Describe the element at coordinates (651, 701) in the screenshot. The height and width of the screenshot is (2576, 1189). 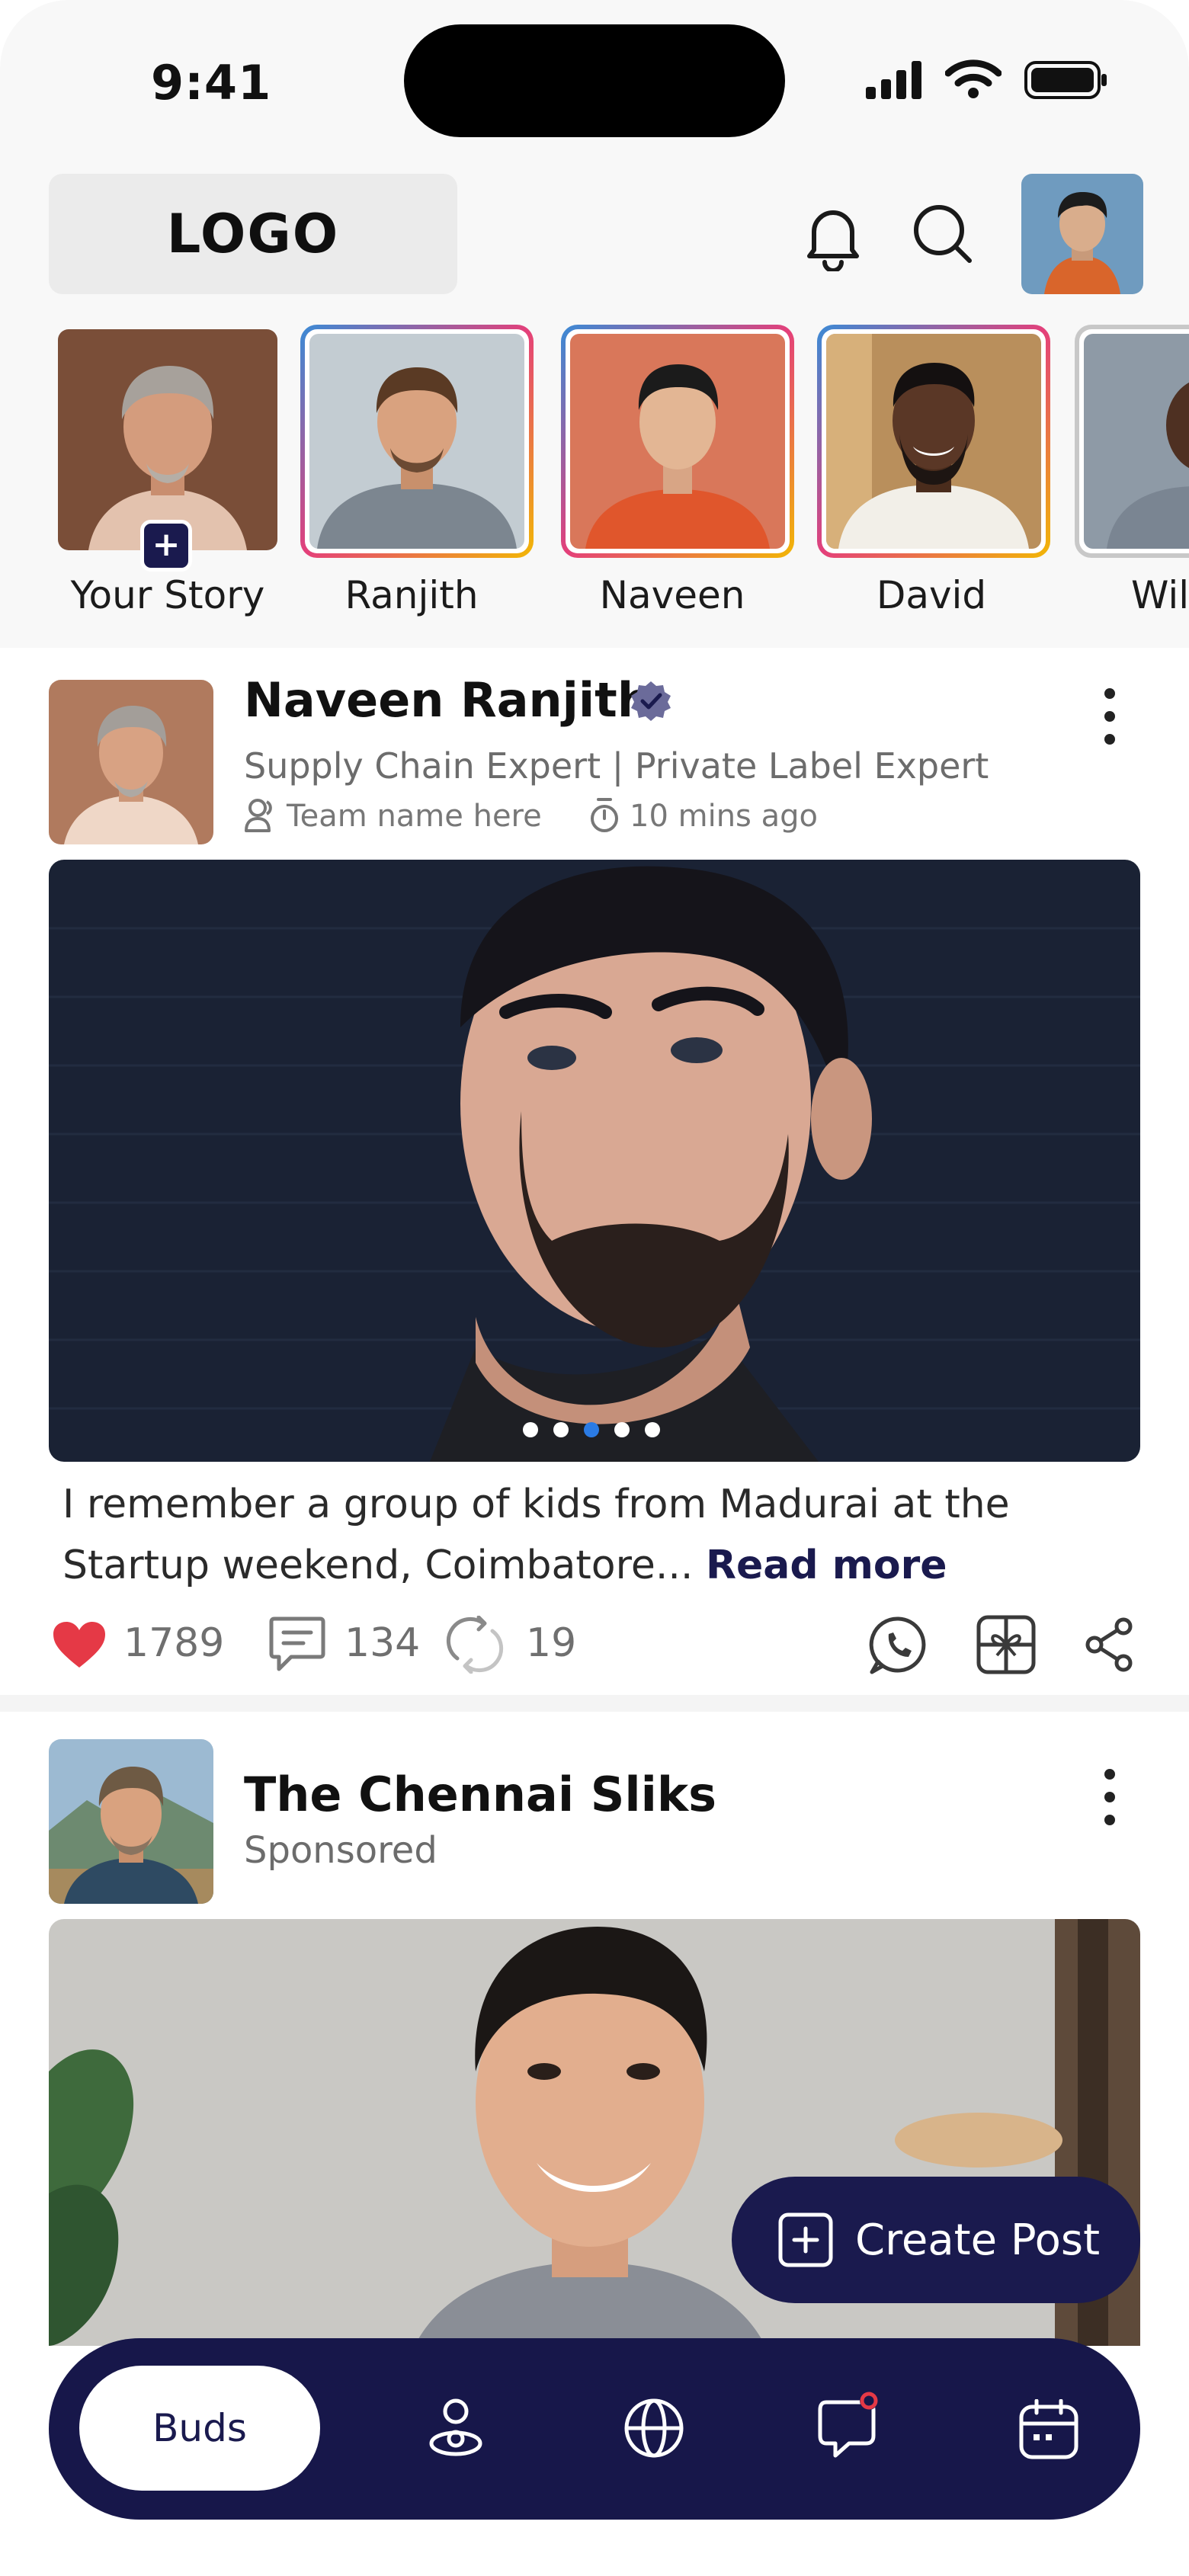
I see `verified-badge-icon` at that location.